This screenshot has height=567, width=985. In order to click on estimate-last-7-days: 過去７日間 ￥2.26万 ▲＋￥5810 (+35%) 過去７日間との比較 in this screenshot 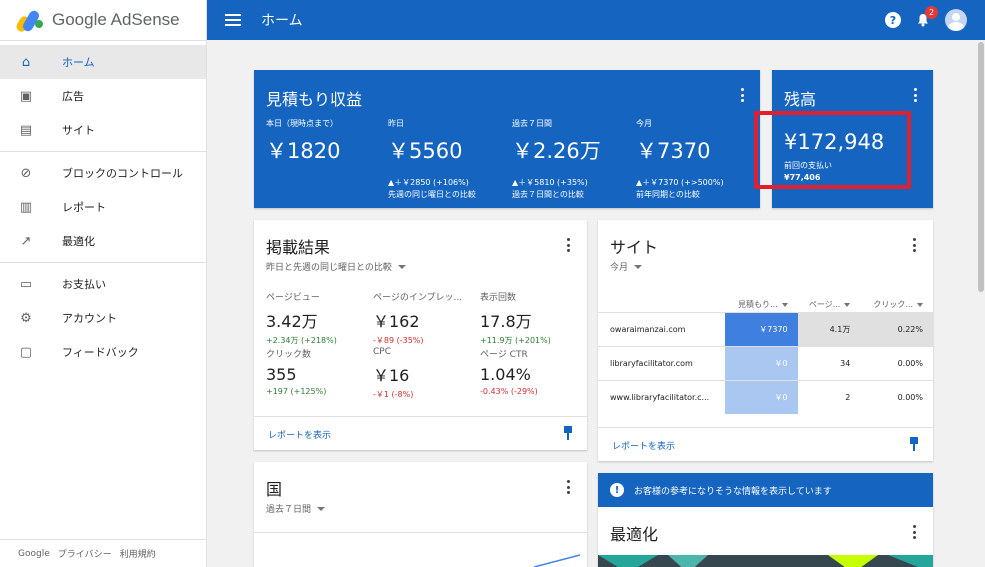, I will do `click(572, 159)`.